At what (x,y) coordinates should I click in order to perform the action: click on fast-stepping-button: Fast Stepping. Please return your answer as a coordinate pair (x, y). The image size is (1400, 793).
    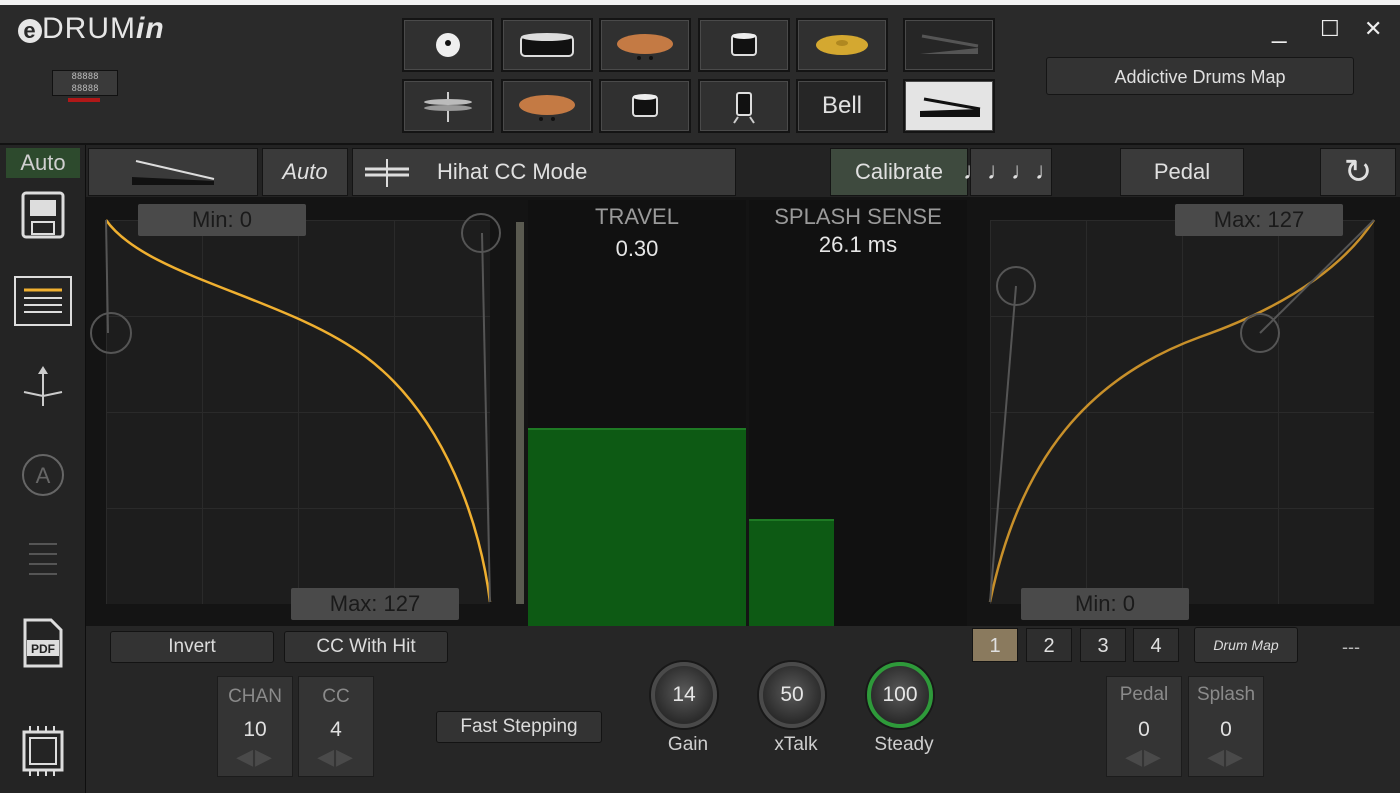
    Looking at the image, I should click on (519, 727).